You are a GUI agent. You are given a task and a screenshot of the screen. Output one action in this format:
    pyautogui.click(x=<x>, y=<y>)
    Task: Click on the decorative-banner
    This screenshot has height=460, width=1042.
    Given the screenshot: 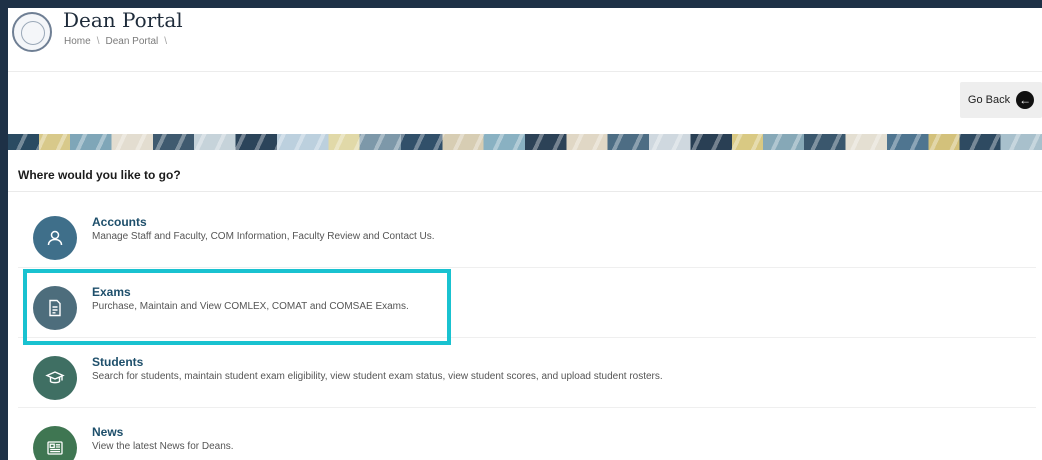 What is the action you would take?
    pyautogui.click(x=525, y=142)
    